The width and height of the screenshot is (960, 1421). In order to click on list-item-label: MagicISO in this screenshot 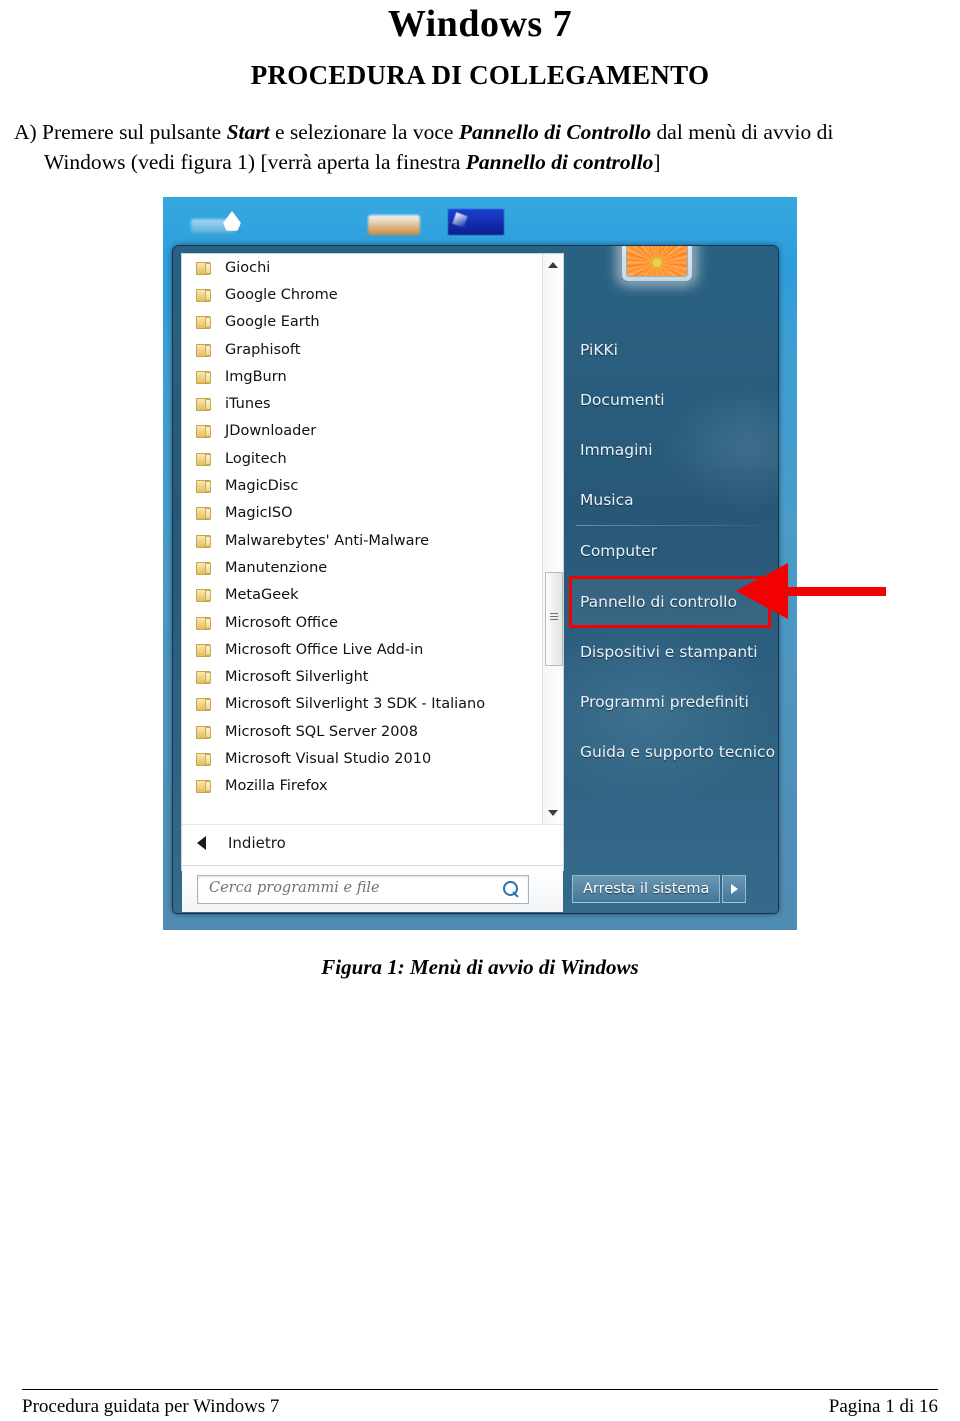, I will do `click(259, 513)`.